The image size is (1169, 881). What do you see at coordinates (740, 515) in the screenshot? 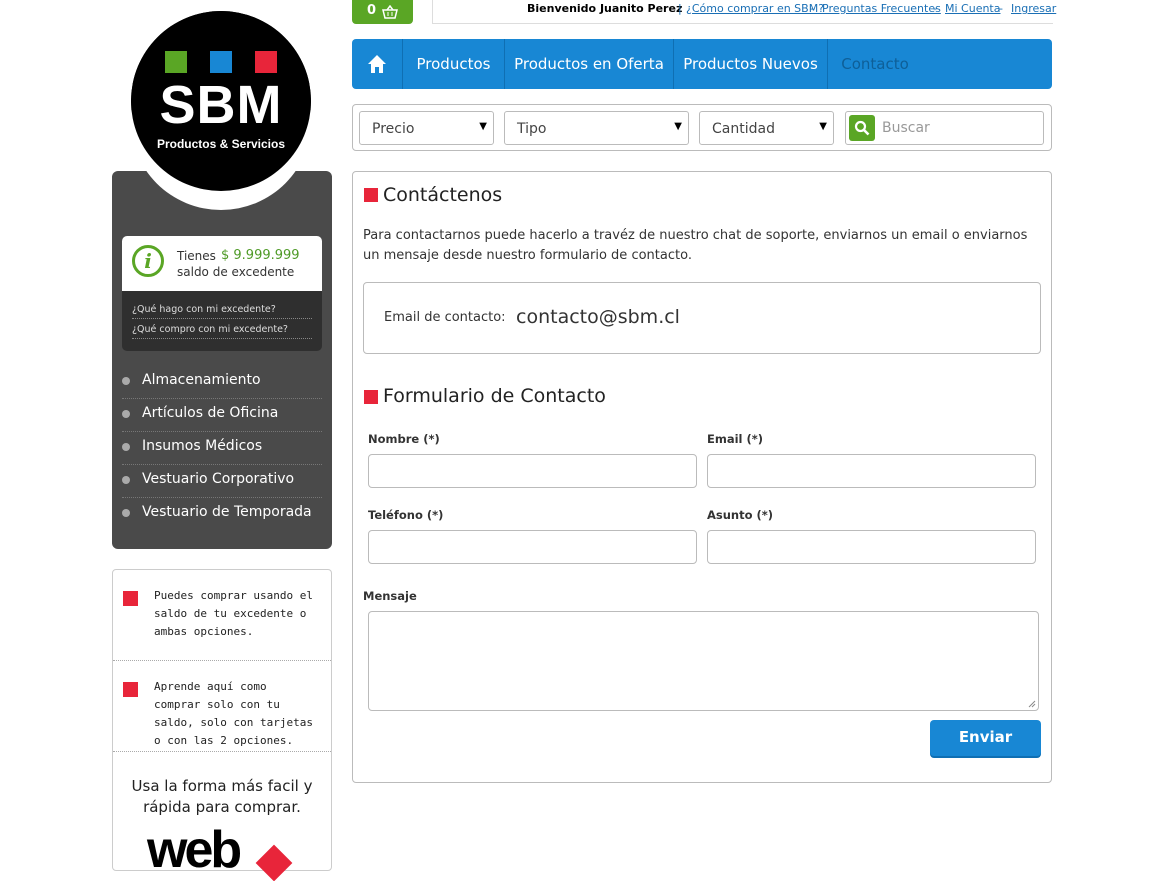
I see `asunto-label: Asunto (*)` at bounding box center [740, 515].